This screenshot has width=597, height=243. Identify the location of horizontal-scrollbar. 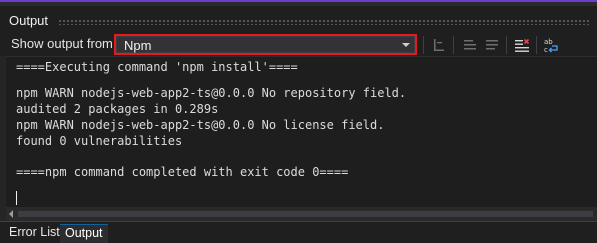
(301, 214).